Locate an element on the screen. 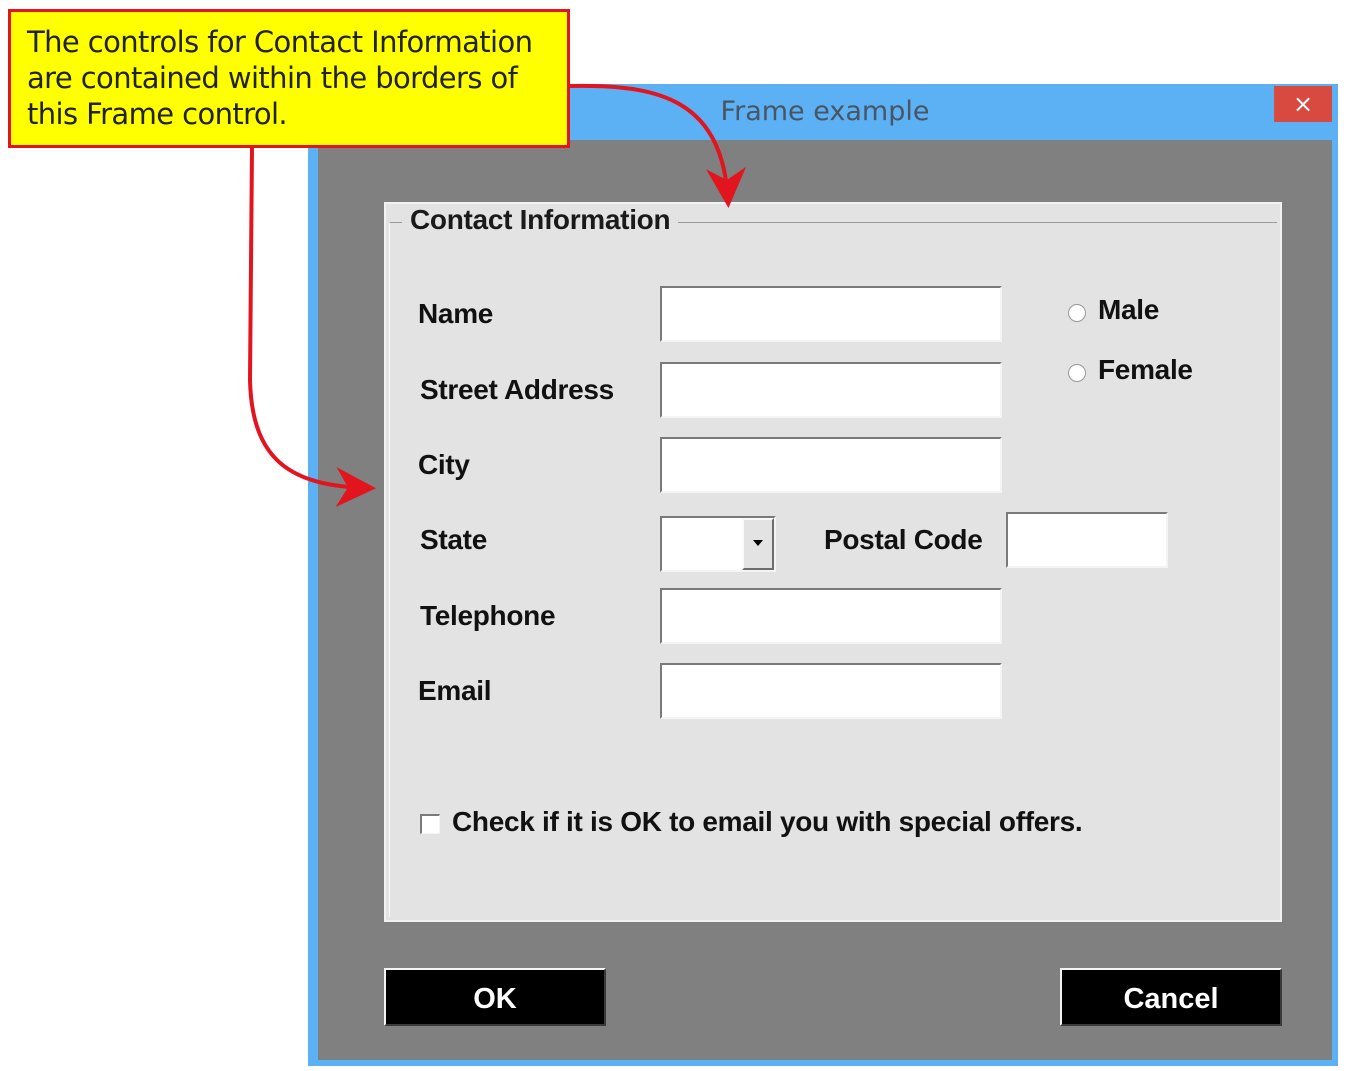 This screenshot has height=1071, width=1346. arrow-to-frame-border is located at coordinates (311, 327).